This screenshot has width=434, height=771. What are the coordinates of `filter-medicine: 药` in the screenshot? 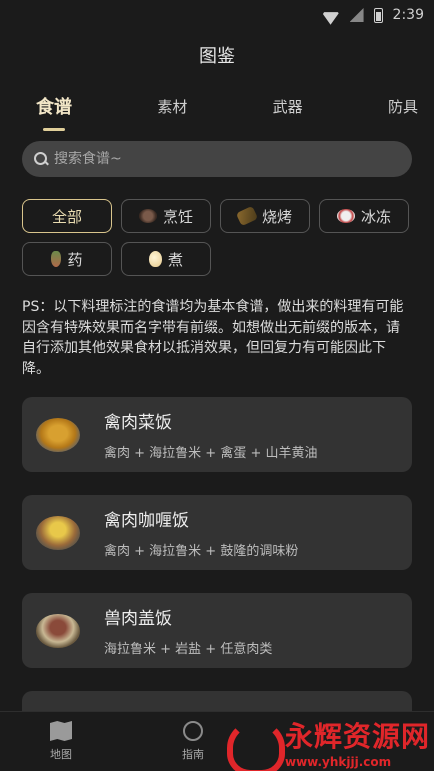 It's located at (67, 259).